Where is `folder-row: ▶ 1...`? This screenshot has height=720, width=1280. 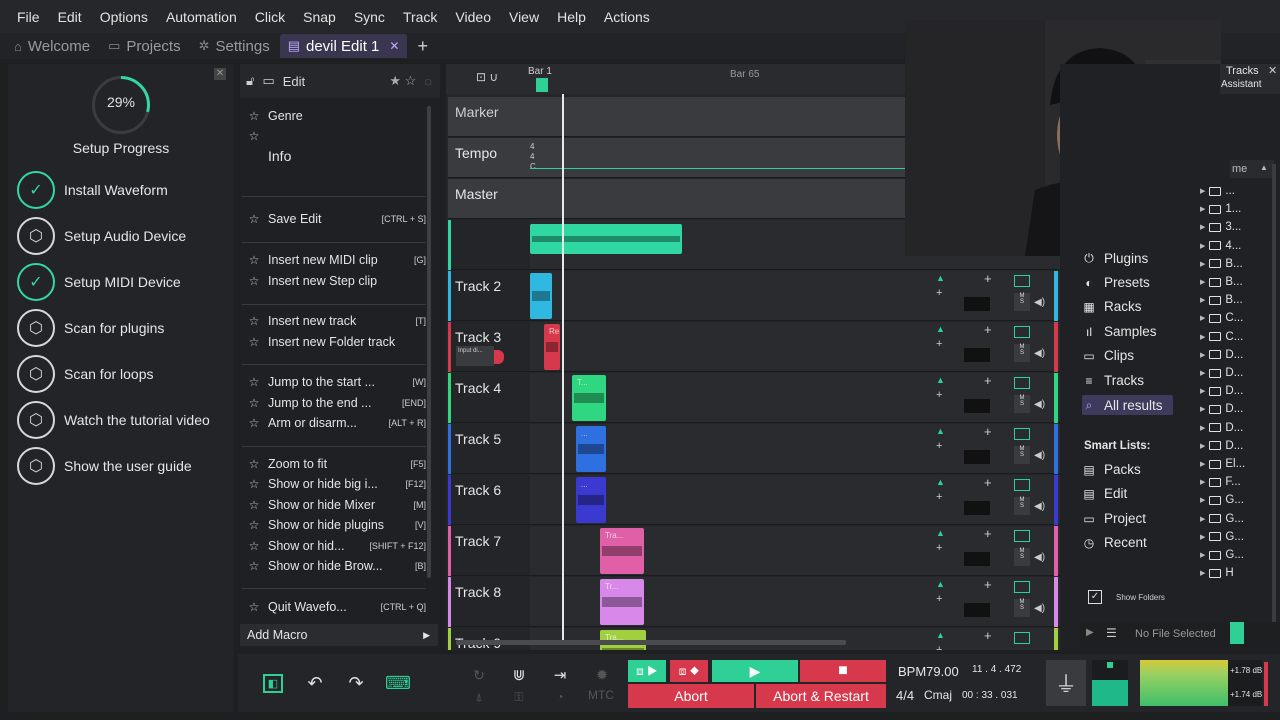
folder-row: ▶ 1... is located at coordinates (1220, 209).